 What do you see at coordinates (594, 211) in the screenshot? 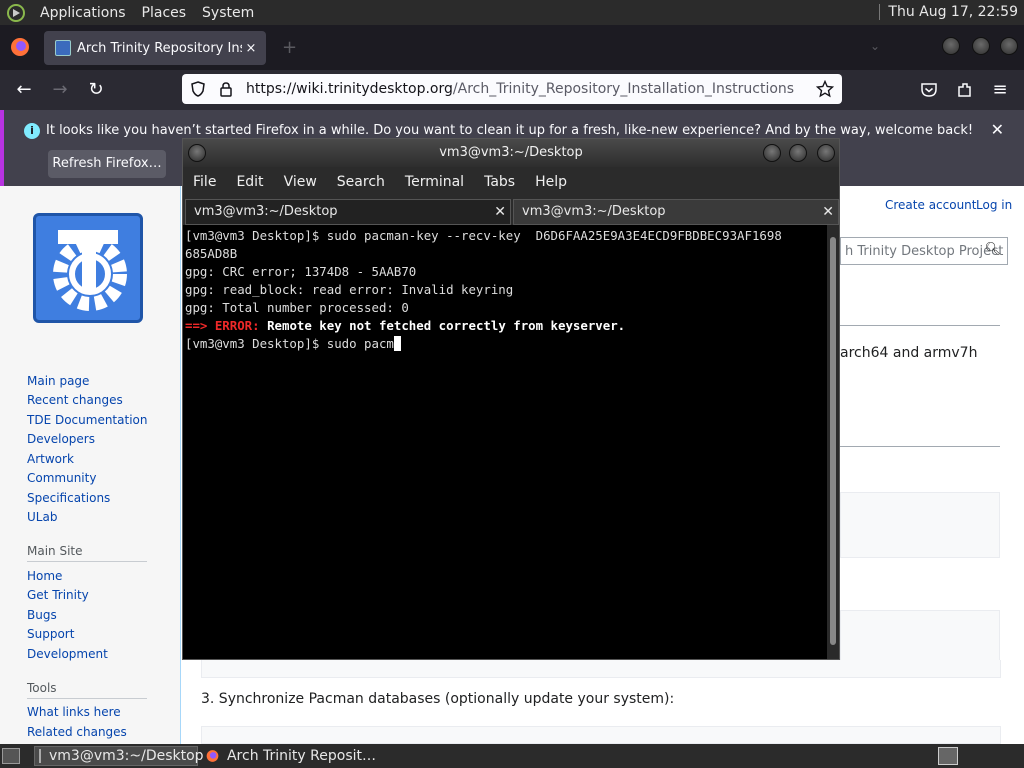
I see `terminal-tab-label: vm3@vm3:~/Desktop` at bounding box center [594, 211].